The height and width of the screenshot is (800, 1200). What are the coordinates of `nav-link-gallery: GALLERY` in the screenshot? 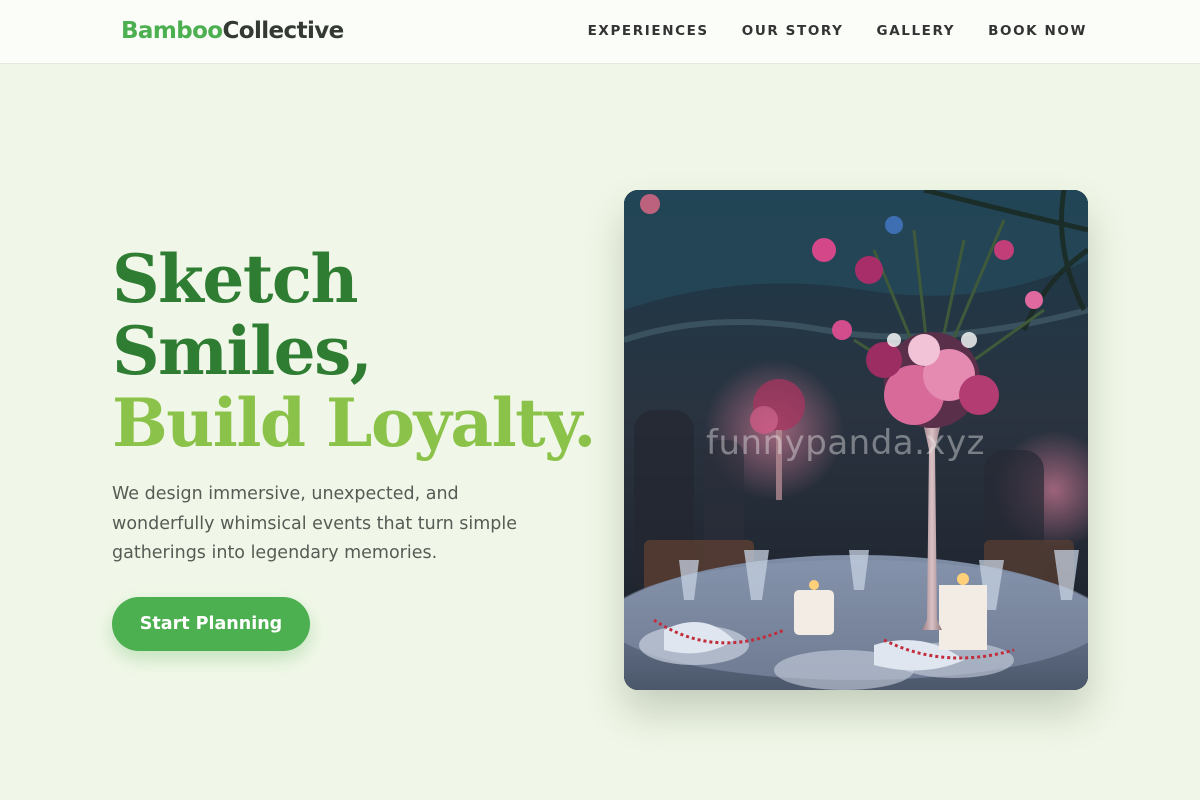 It's located at (916, 31).